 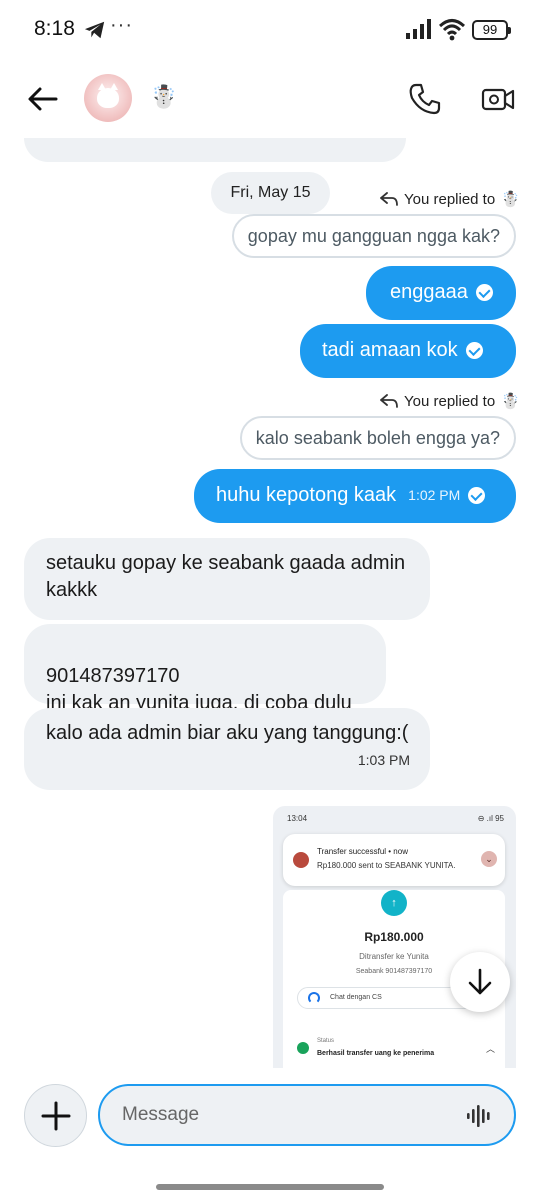 I want to click on message-timestamp: 1:03 PM, so click(x=383, y=760).